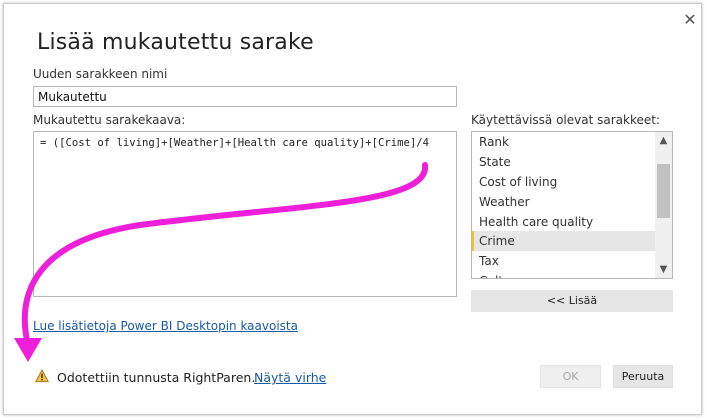 The image size is (707, 420). Describe the element at coordinates (564, 222) in the screenshot. I see `column-item-health-care-quality: Health care quality` at that location.